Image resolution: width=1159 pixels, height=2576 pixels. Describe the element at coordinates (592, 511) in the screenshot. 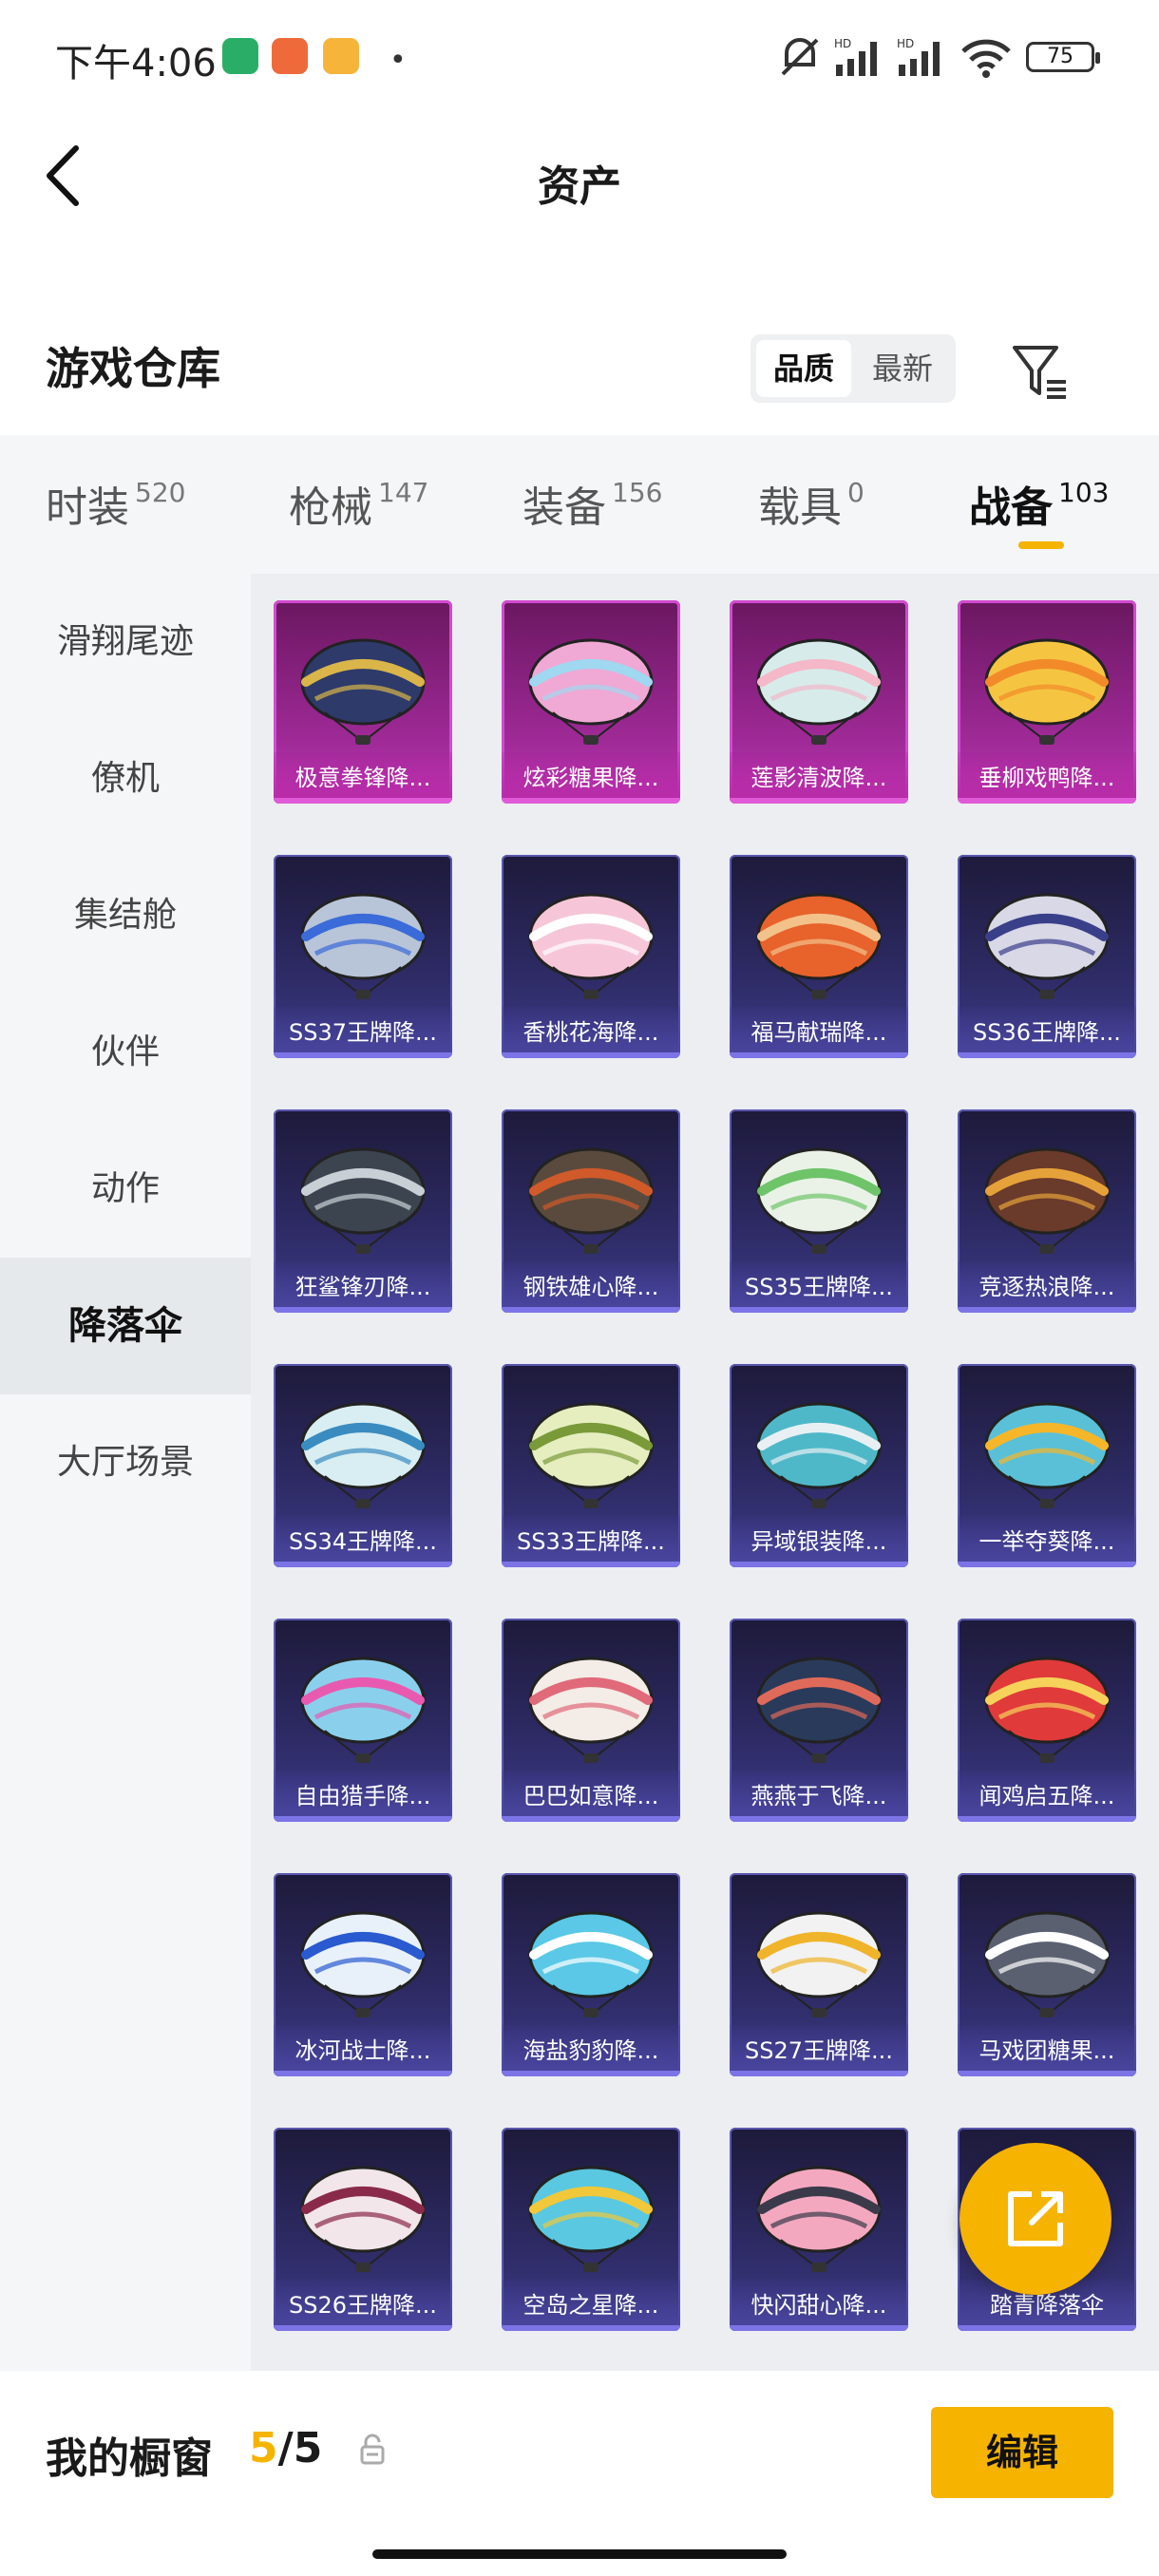

I see `tab-equipment: 装备 156` at that location.